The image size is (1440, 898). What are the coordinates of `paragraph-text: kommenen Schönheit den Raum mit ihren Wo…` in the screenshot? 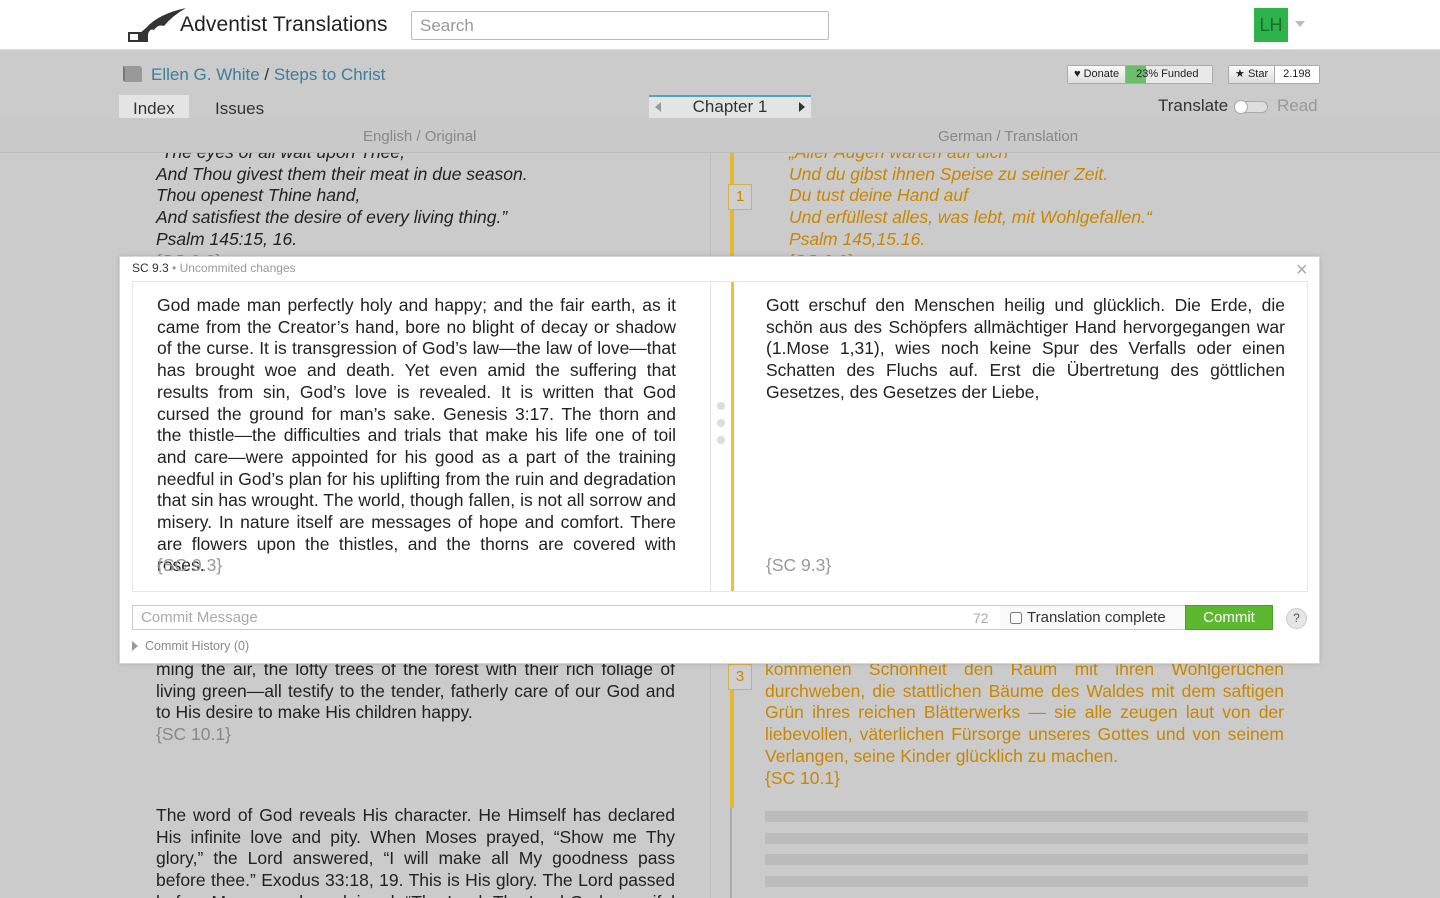 It's located at (1024, 712).